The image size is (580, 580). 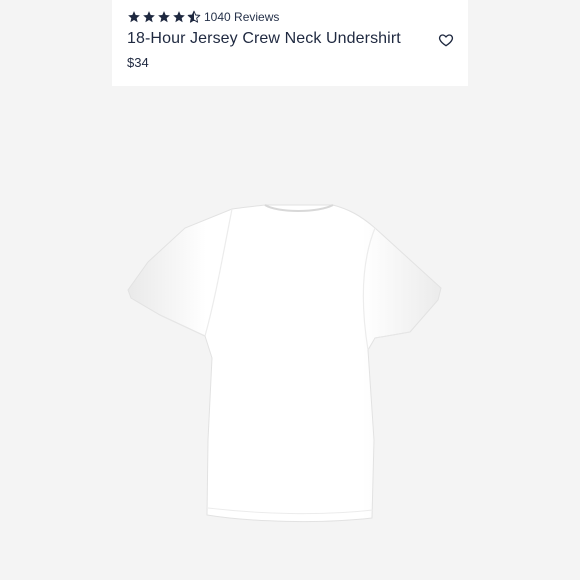 I want to click on rating-row: 1040 Reviews, so click(x=203, y=17).